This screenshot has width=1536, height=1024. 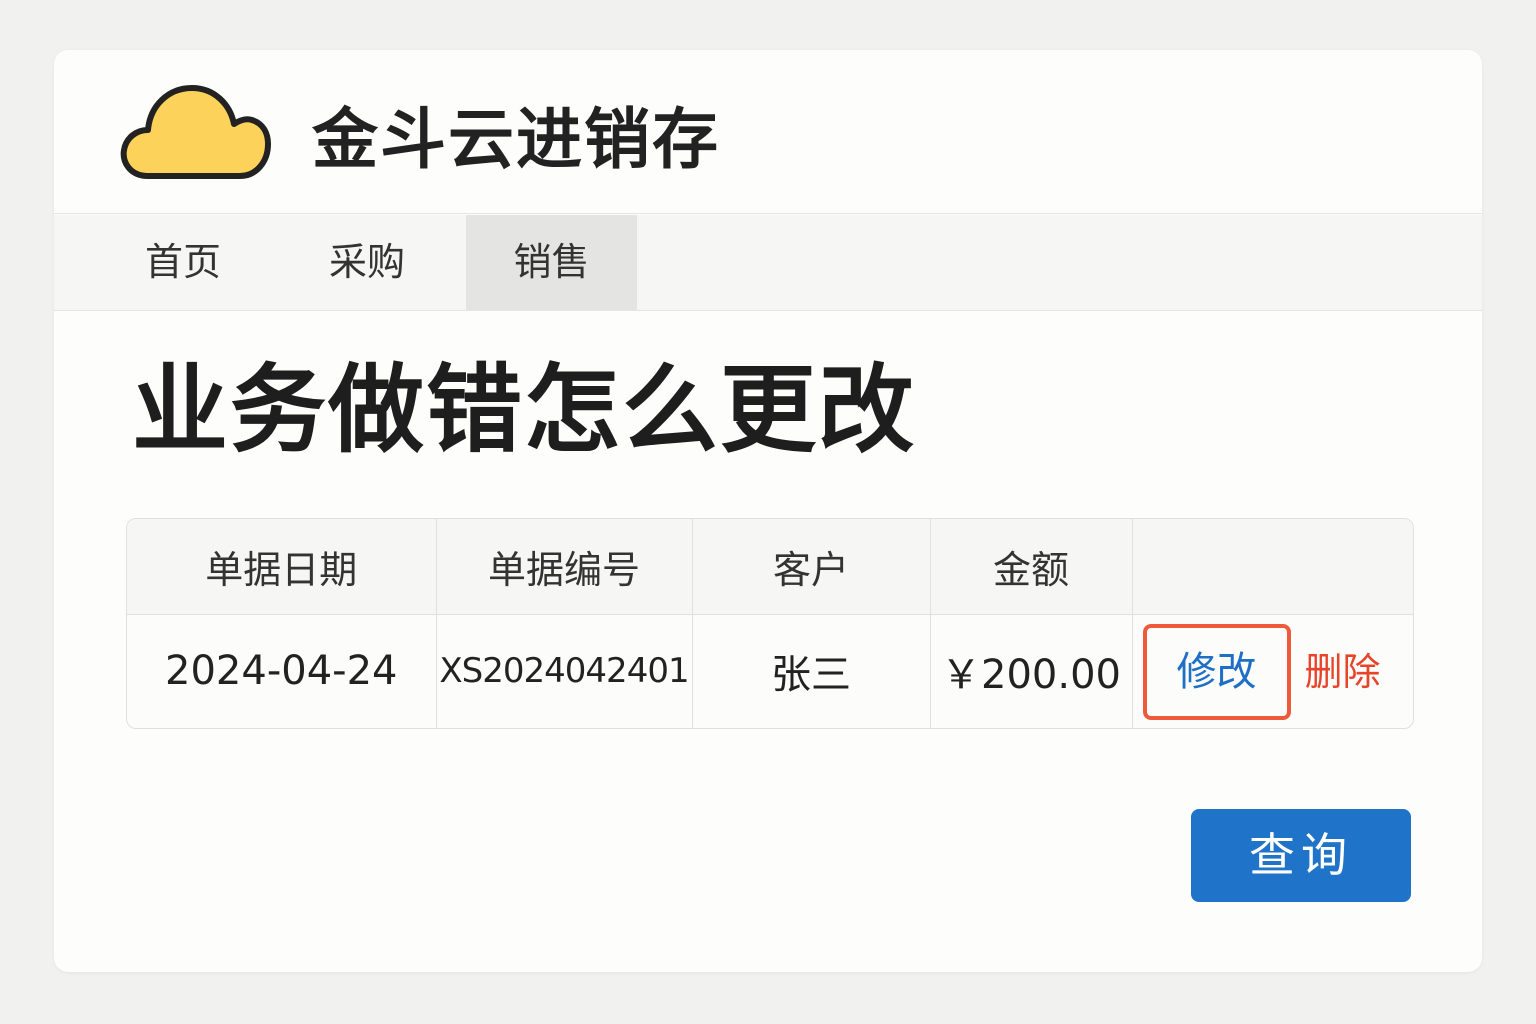 What do you see at coordinates (811, 567) in the screenshot?
I see `column-header-customer: 客户` at bounding box center [811, 567].